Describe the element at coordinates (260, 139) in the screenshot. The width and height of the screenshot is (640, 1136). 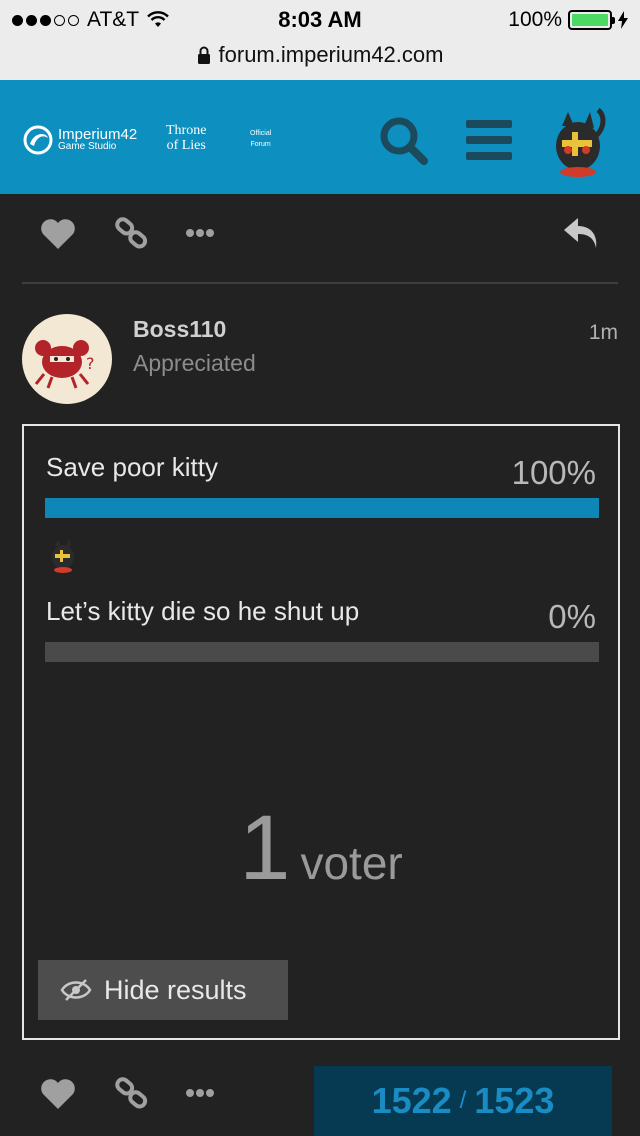
I see `official-forum-label: Official Forum` at that location.